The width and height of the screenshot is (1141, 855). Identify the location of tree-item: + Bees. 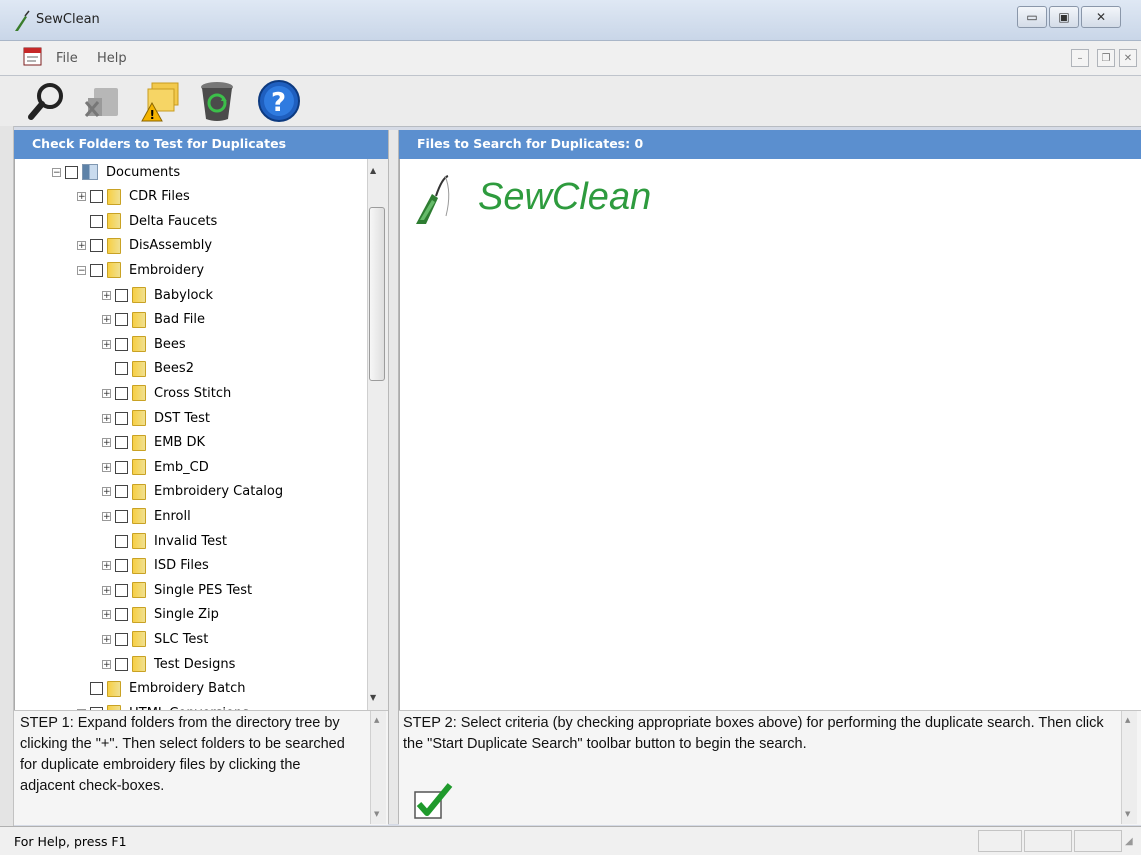
(144, 344).